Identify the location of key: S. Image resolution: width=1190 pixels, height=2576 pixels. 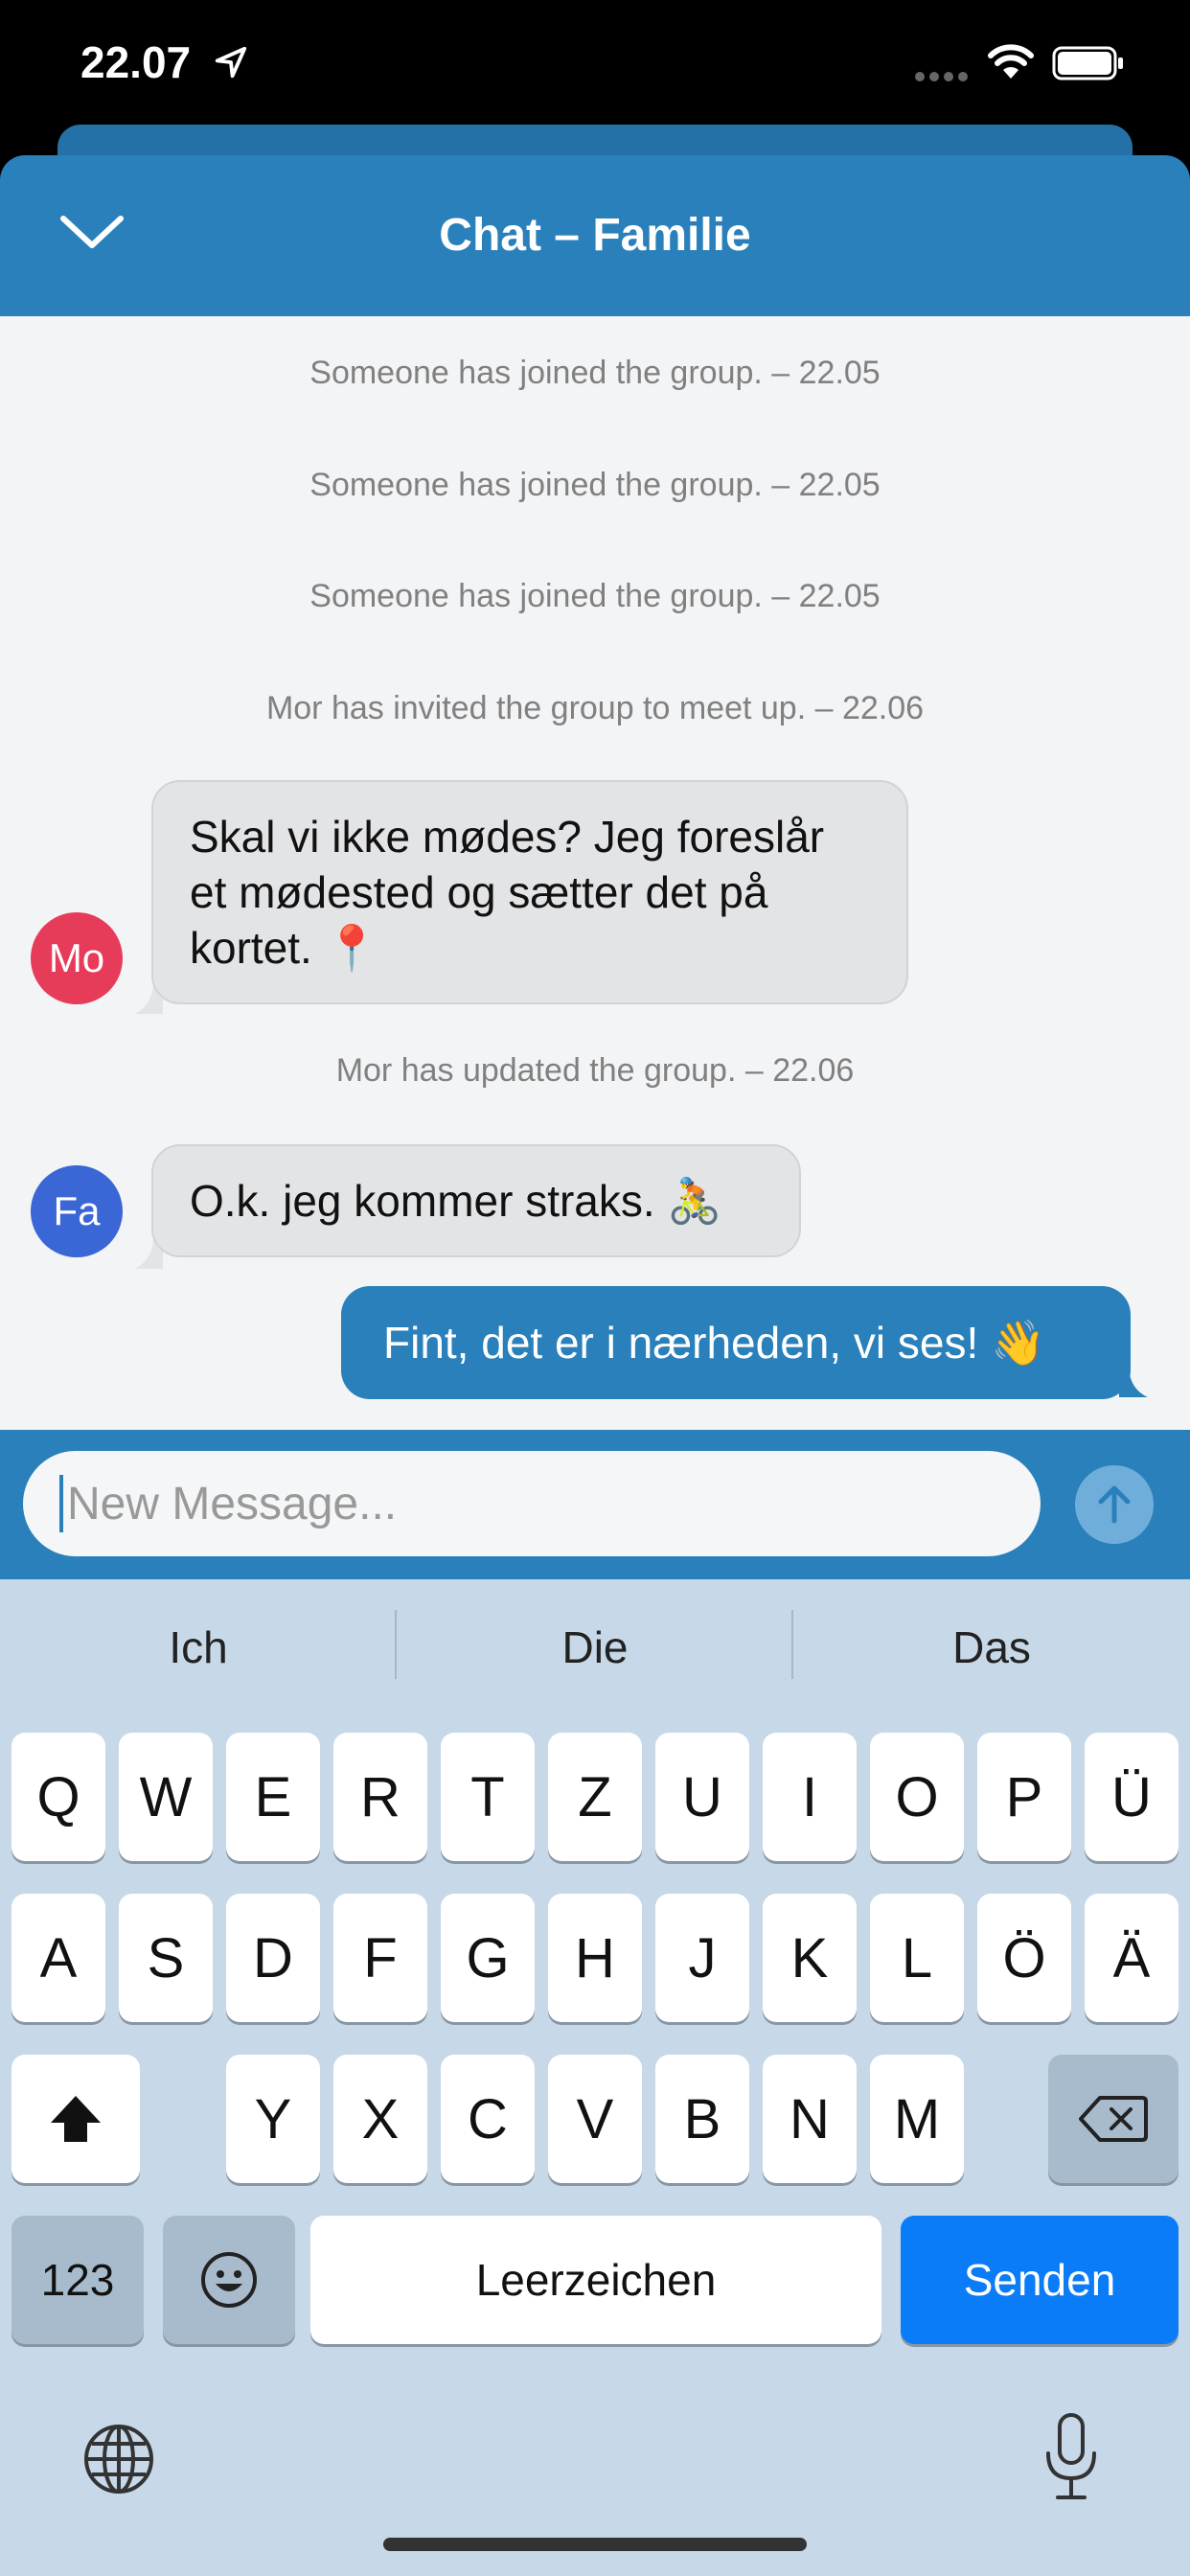
(166, 1958).